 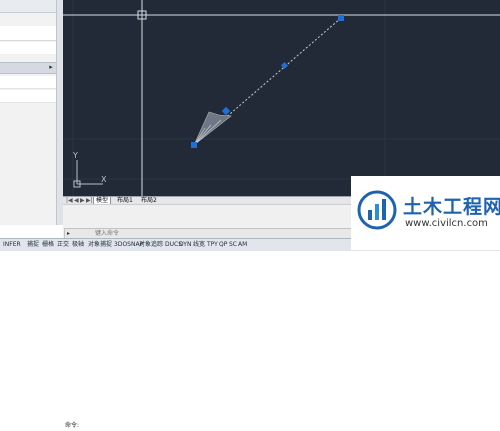 What do you see at coordinates (75, 155) in the screenshot?
I see `ucs-y-label: Y` at bounding box center [75, 155].